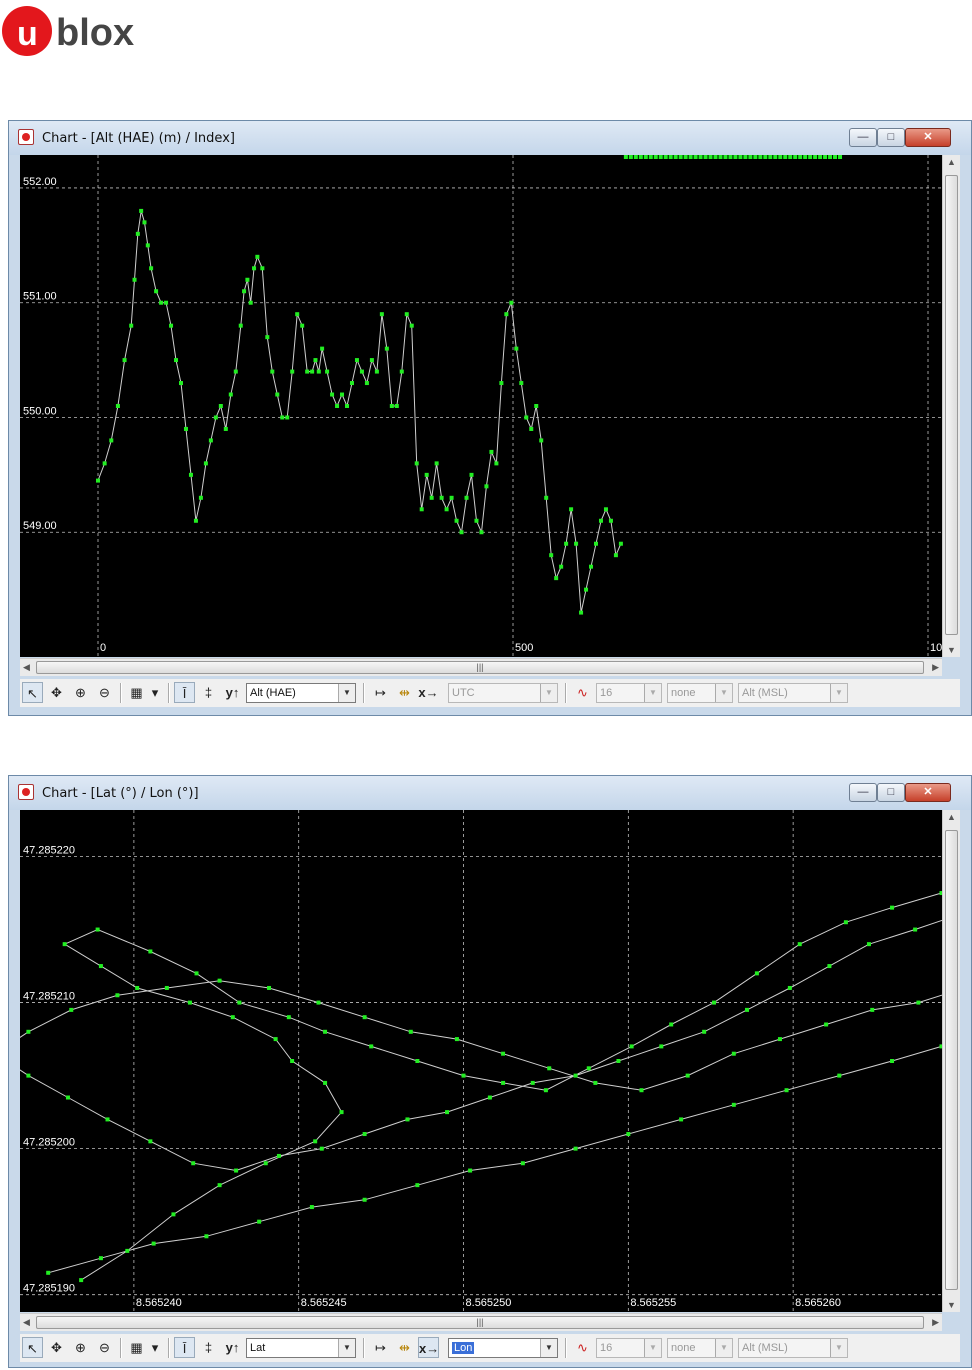 This screenshot has width=972, height=1370. Describe the element at coordinates (503, 1348) in the screenshot. I see `x-channel-select: Lon ▼` at that location.